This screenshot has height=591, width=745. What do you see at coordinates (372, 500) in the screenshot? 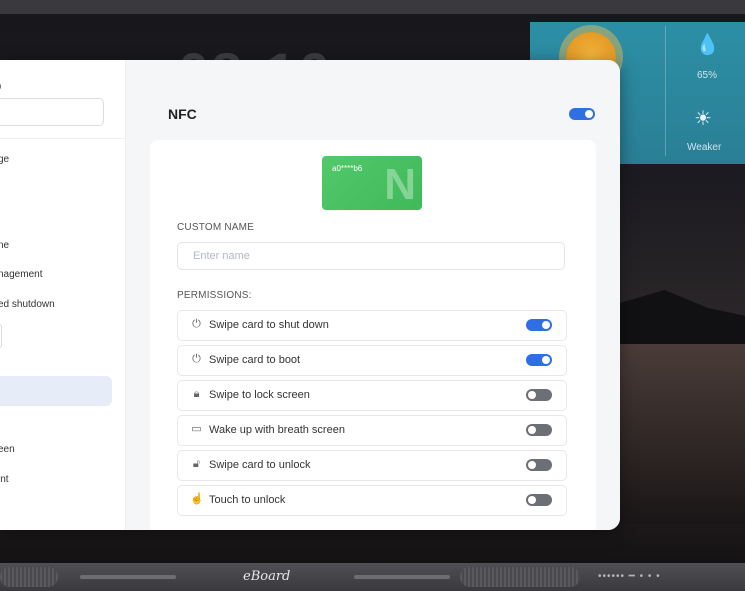
I see `permission-row-touch-unlock: ☝ Touch to unlock` at bounding box center [372, 500].